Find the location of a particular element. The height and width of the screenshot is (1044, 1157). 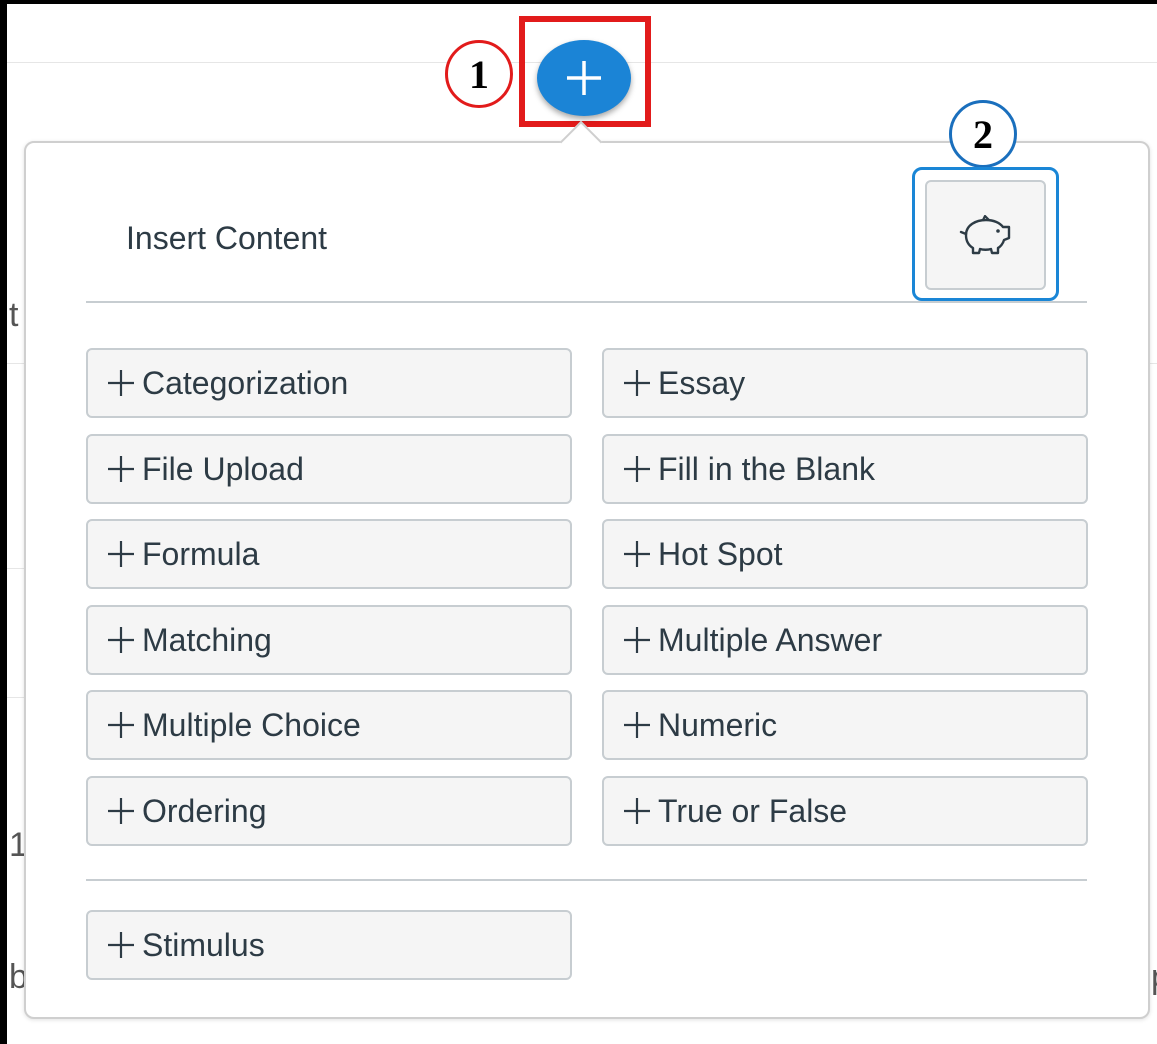

callout-step-1: 1 is located at coordinates (479, 74).